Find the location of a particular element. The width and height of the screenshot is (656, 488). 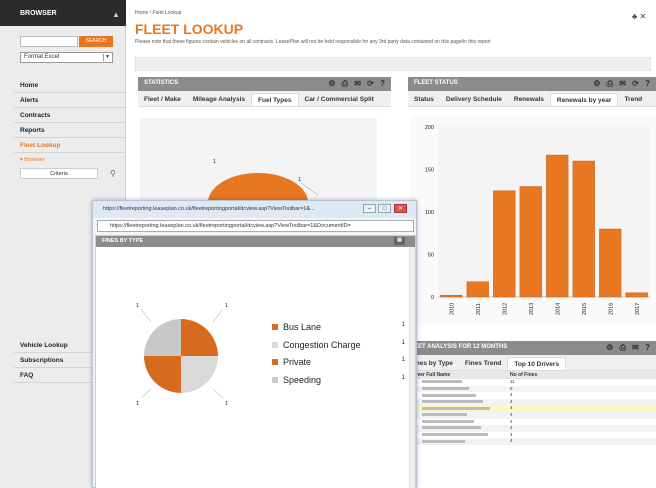

chevron-down-icon: ▼ is located at coordinates (107, 57).